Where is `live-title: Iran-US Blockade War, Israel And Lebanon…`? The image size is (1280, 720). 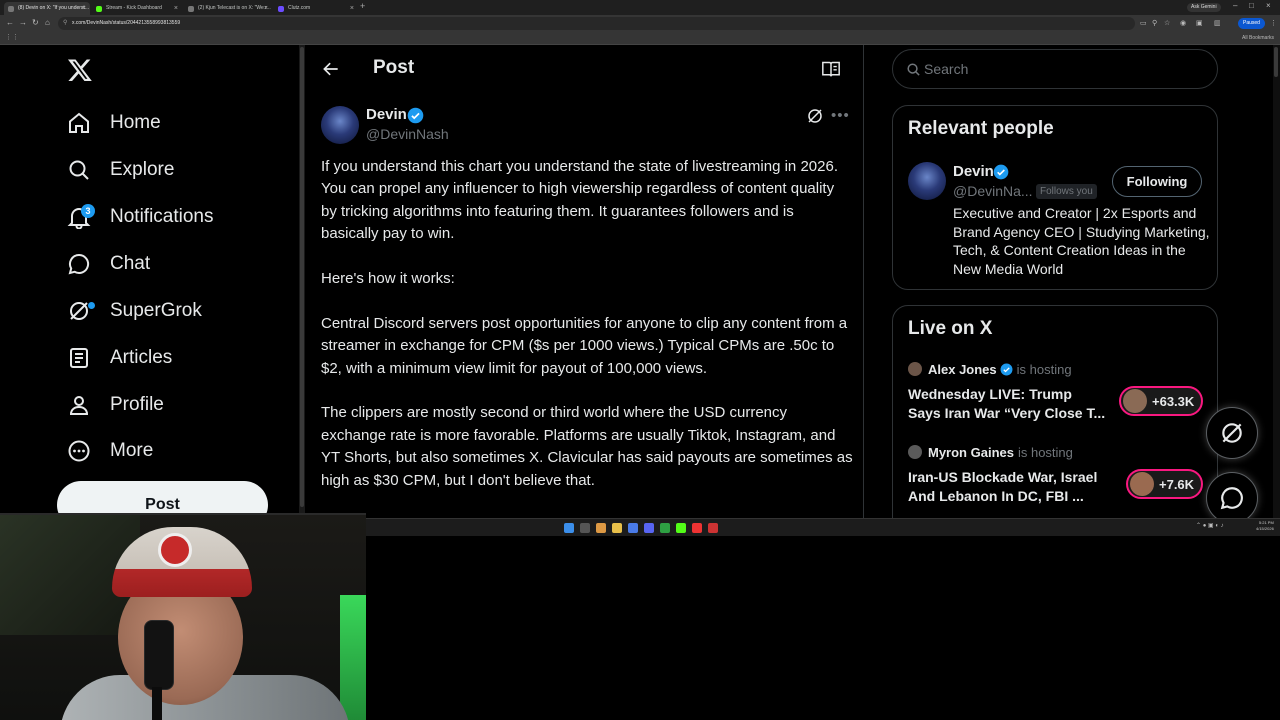 live-title: Iran-US Blockade War, Israel And Lebanon… is located at coordinates (1008, 486).